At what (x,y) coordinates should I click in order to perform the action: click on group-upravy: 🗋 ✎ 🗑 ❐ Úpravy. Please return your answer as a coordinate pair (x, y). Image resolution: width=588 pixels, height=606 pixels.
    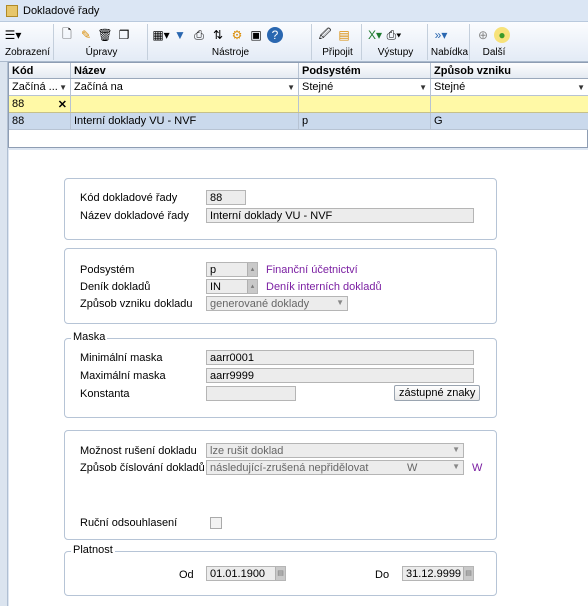
    Looking at the image, I should click on (102, 42).